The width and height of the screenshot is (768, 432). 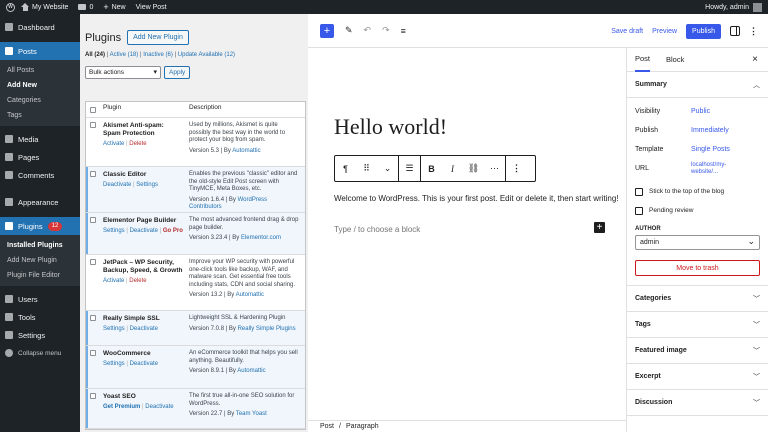 I want to click on chevron-down-icon: ⌄, so click(x=387, y=168).